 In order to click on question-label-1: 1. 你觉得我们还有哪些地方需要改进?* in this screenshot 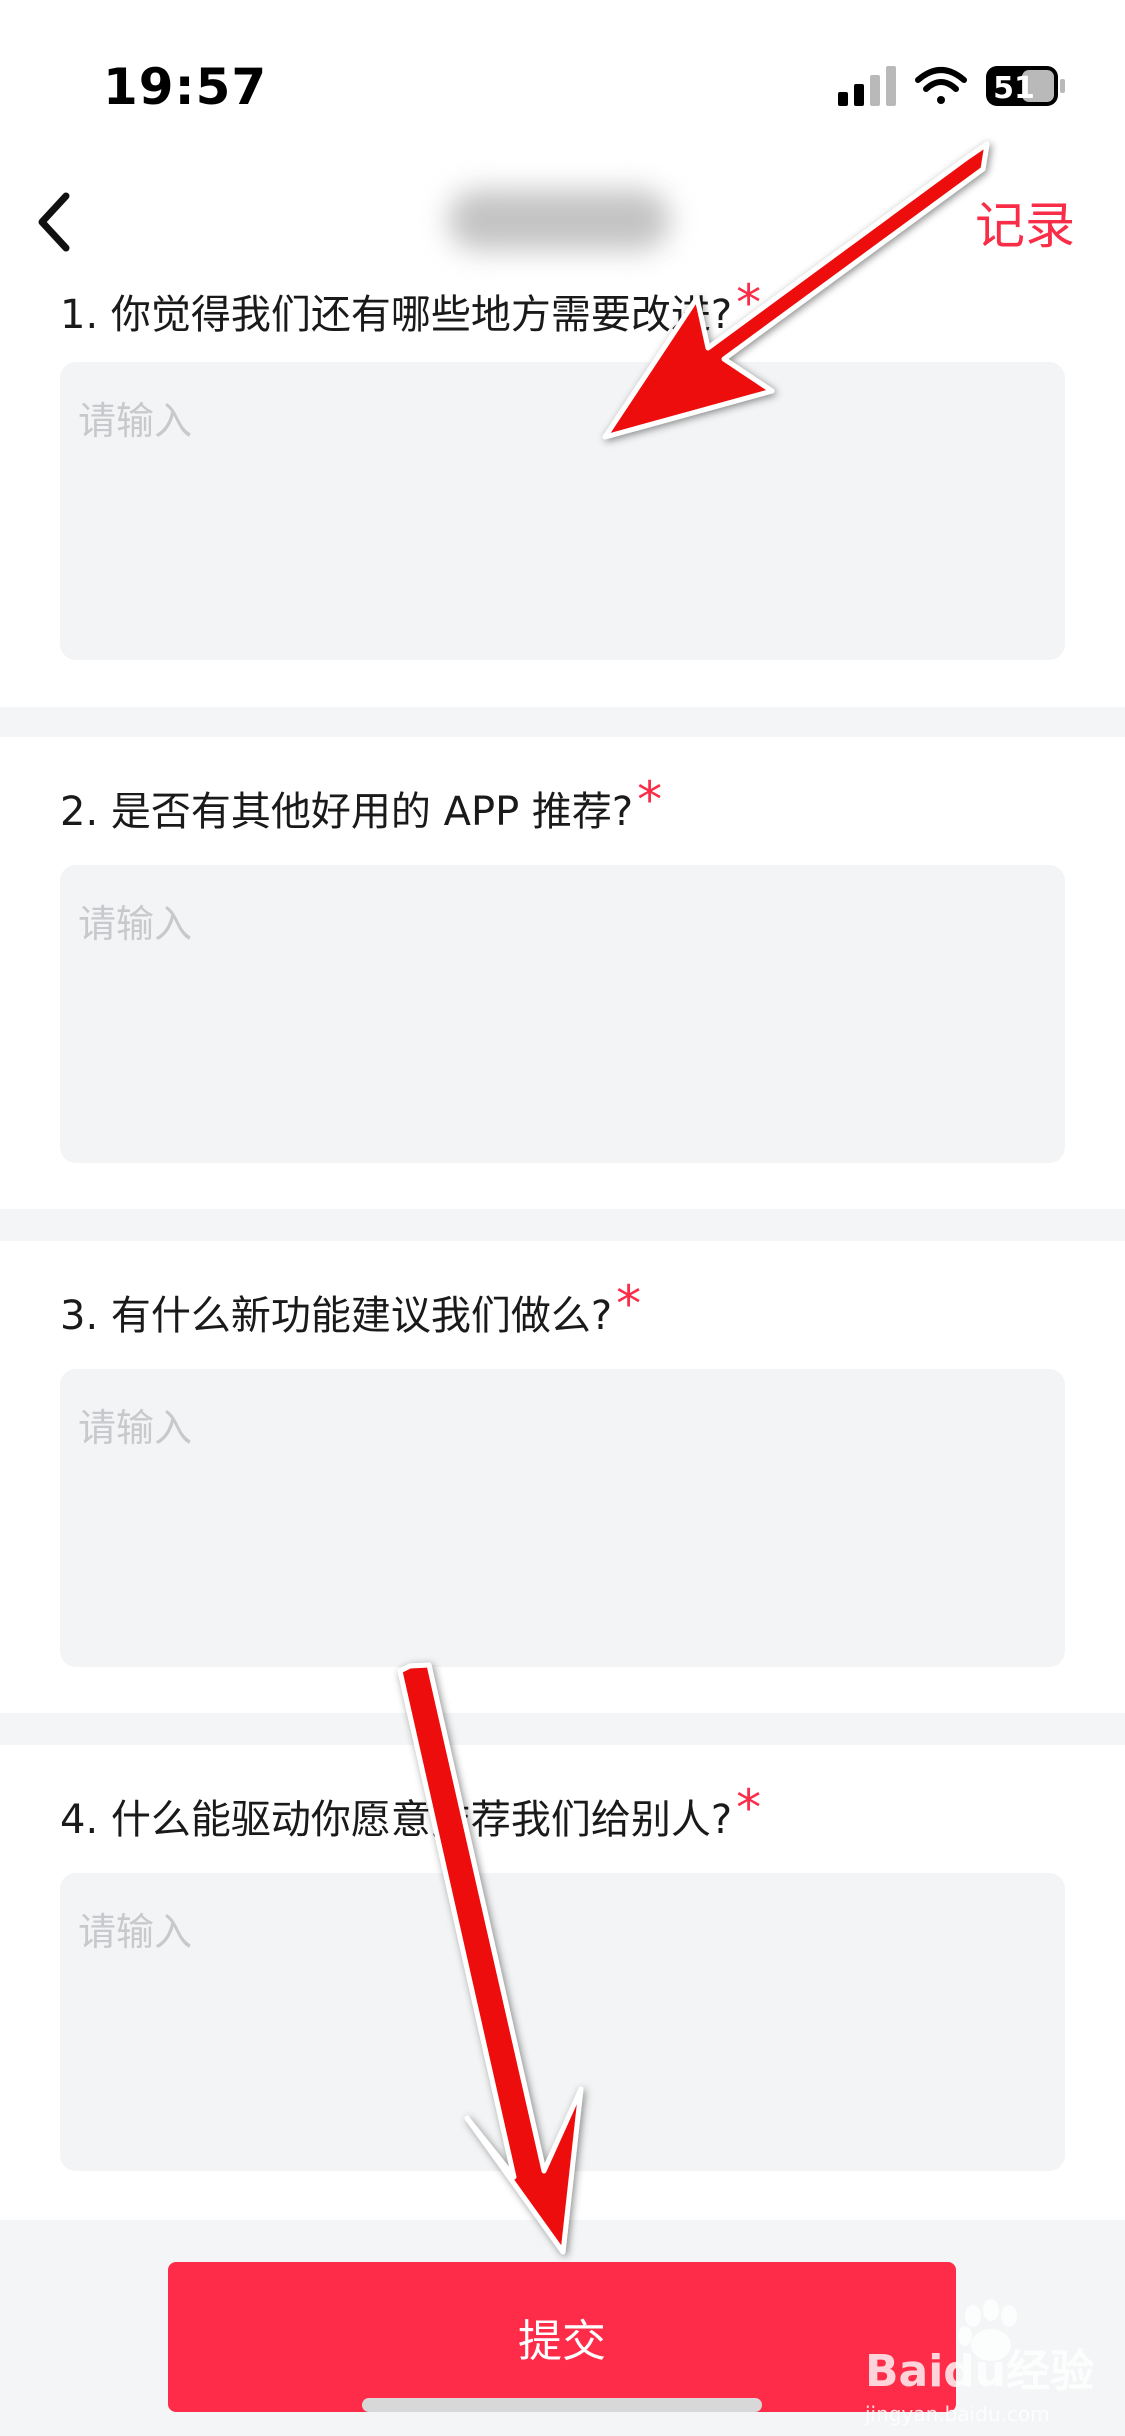, I will do `click(410, 307)`.